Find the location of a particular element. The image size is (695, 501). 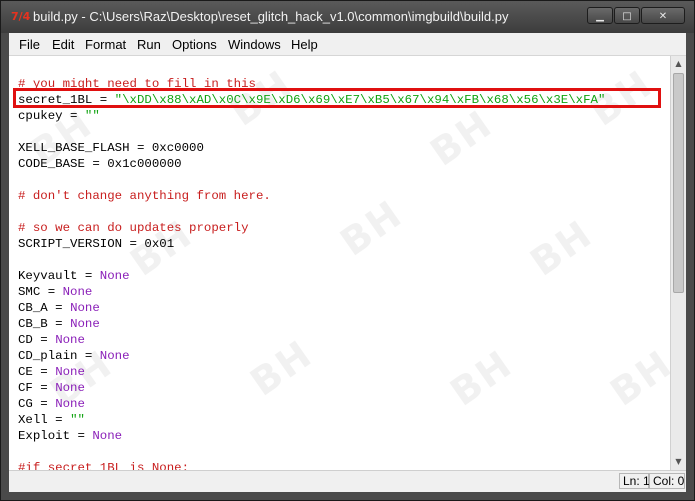

close-icon: ✕ is located at coordinates (663, 16).